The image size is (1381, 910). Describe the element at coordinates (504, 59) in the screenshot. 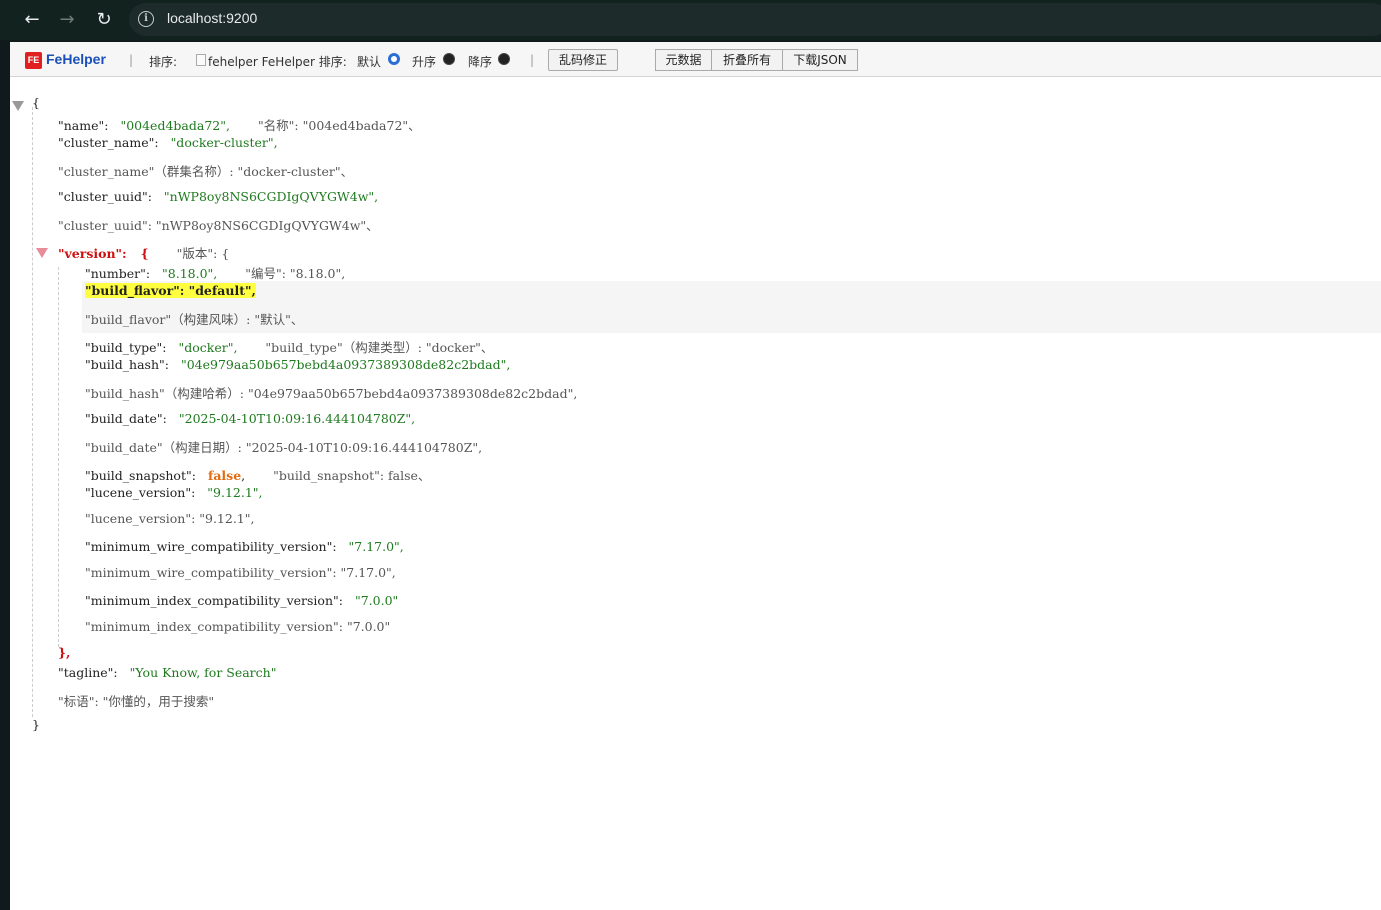

I see `sort-desc-radio` at that location.